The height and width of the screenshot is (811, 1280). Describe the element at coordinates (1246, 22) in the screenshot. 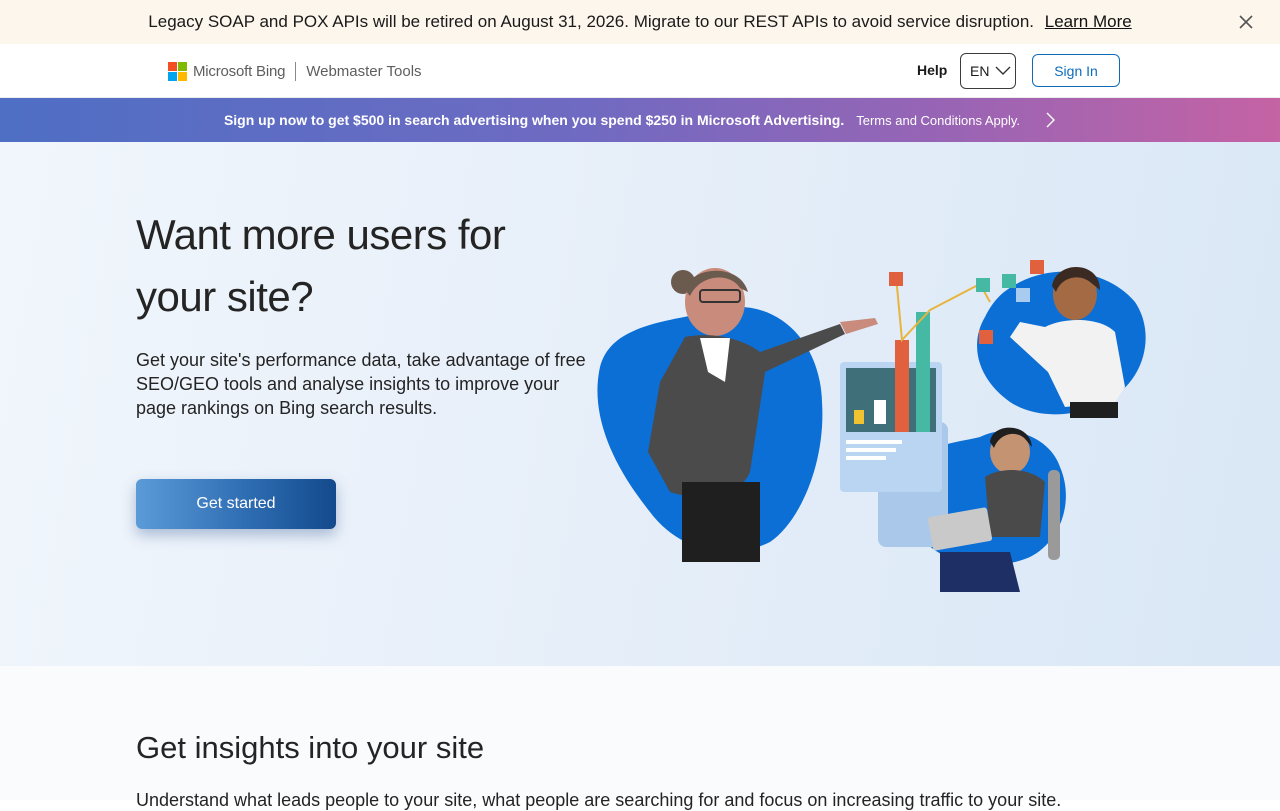

I see `close-icon` at that location.